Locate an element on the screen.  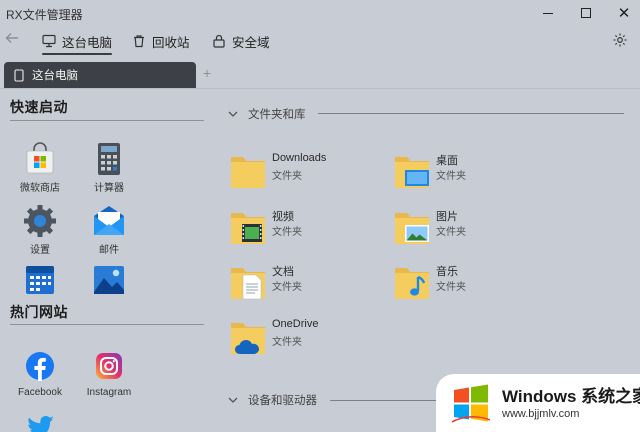
site-item-label: Facebook is located at coordinates (40, 392).